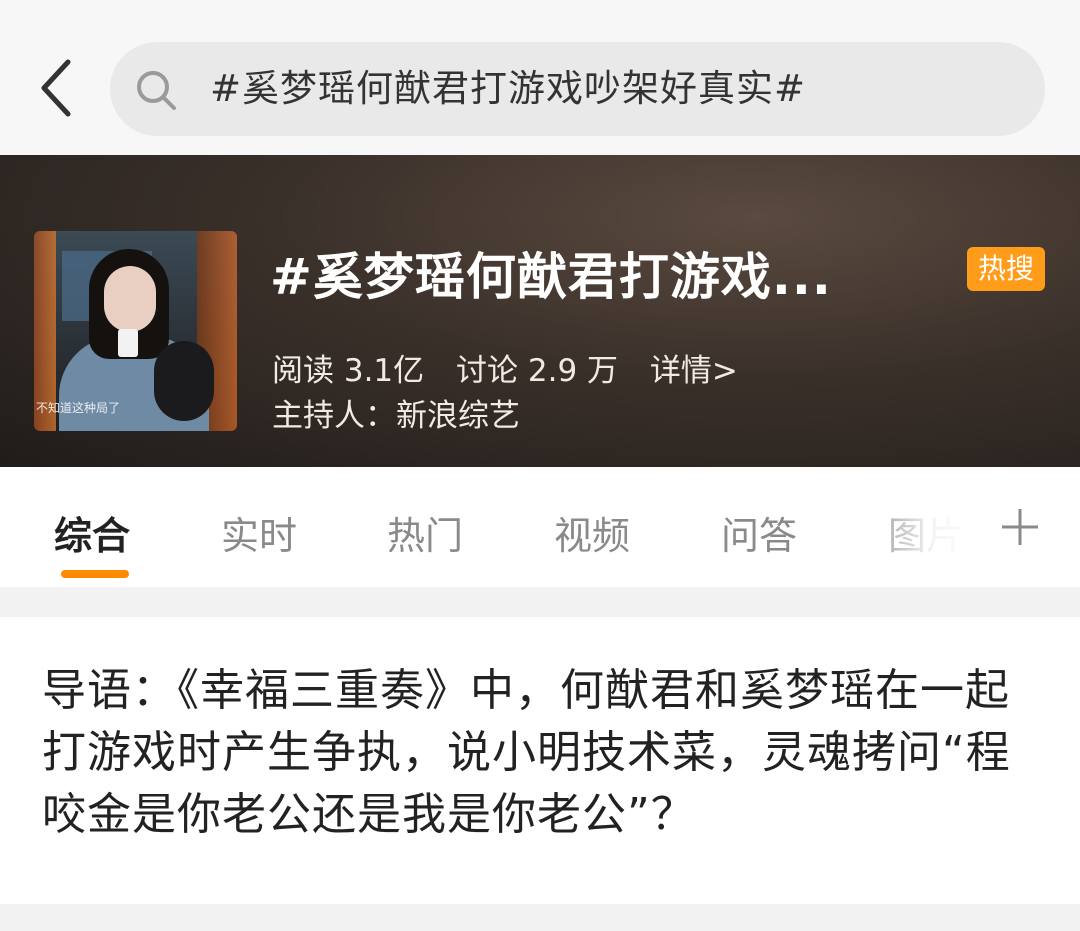  What do you see at coordinates (920, 527) in the screenshot?
I see `tab-fade` at bounding box center [920, 527].